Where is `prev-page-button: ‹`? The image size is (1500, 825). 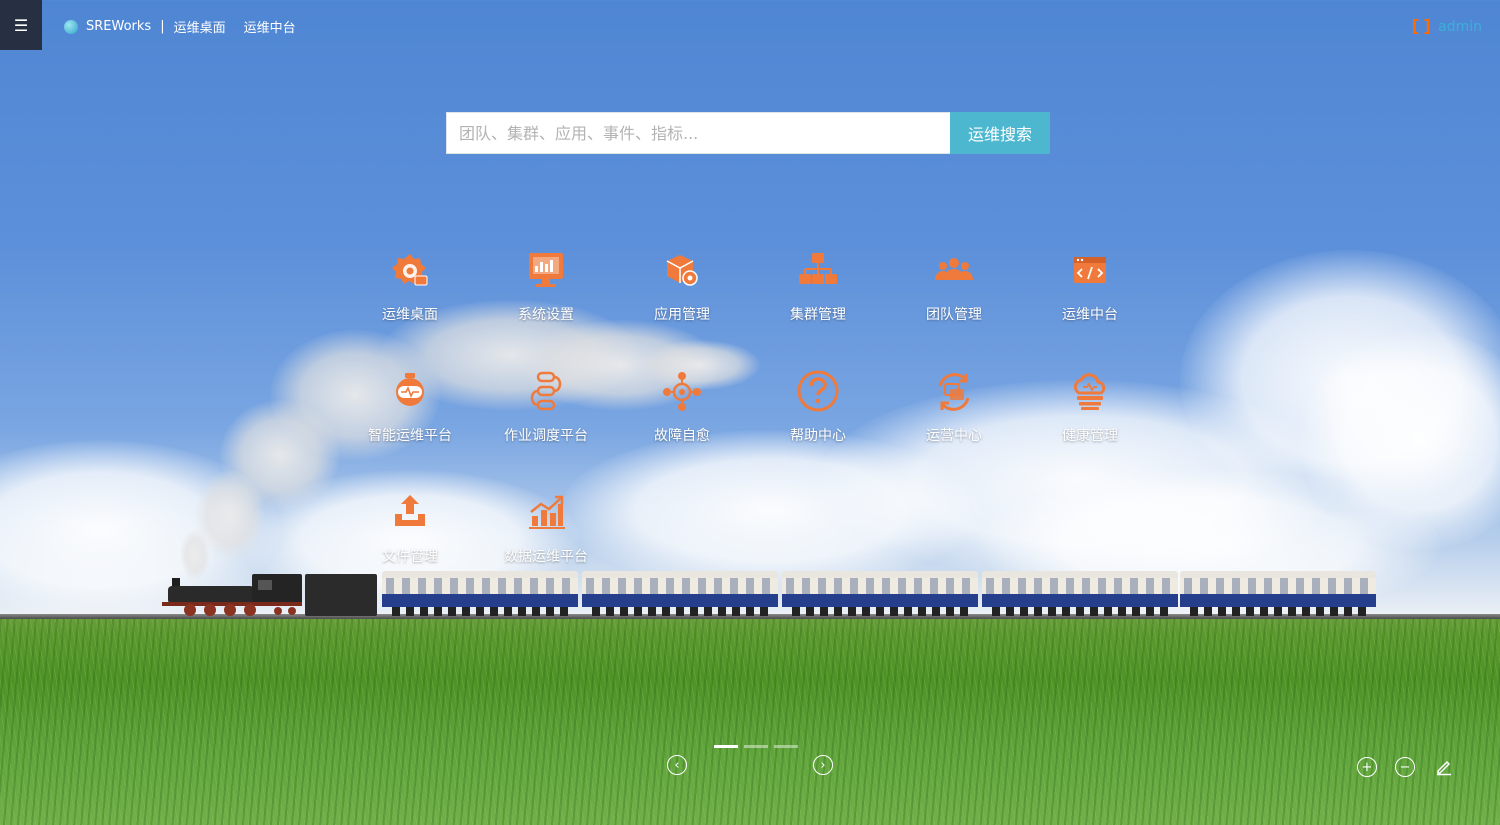
prev-page-button: ‹ is located at coordinates (677, 765).